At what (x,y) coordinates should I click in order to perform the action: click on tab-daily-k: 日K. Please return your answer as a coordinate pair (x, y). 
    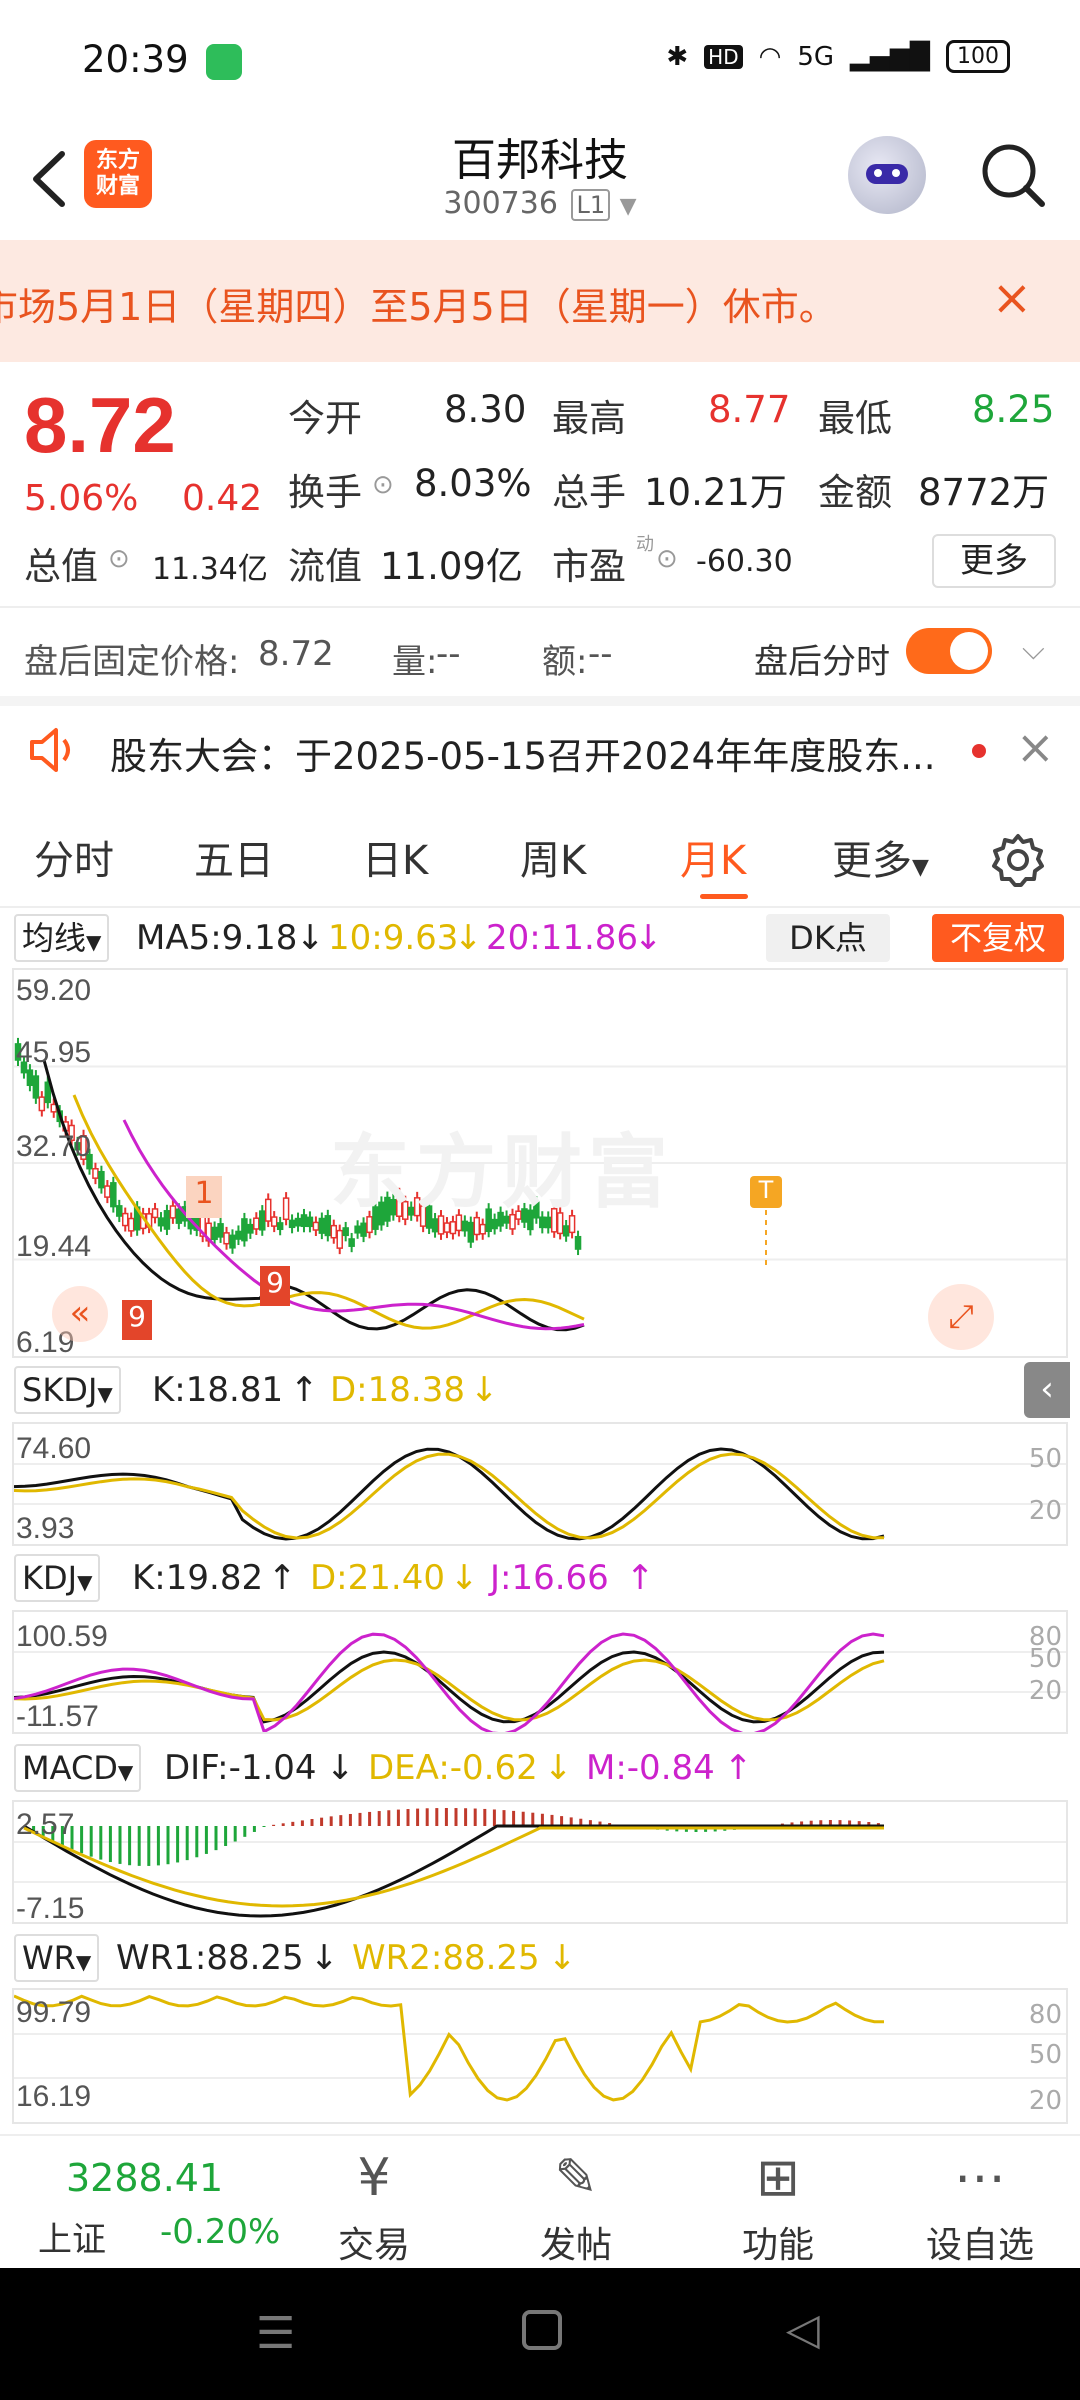
    Looking at the image, I should click on (395, 857).